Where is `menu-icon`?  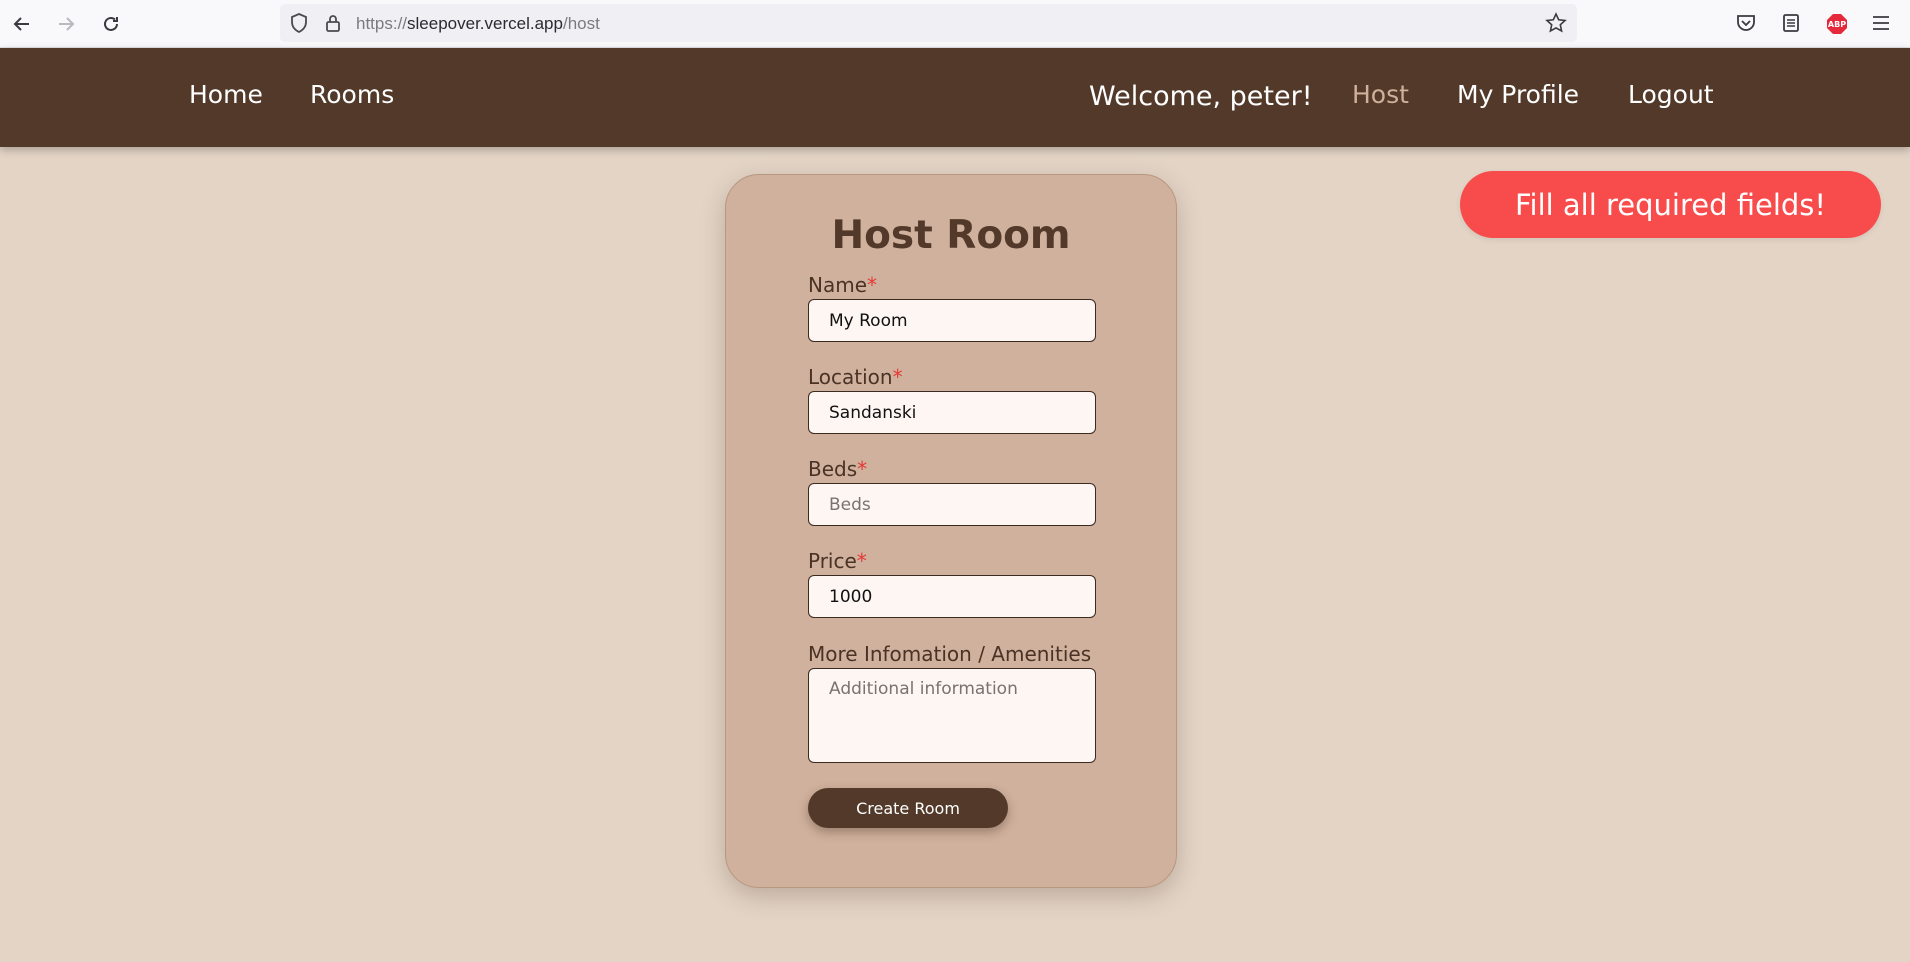
menu-icon is located at coordinates (1882, 24).